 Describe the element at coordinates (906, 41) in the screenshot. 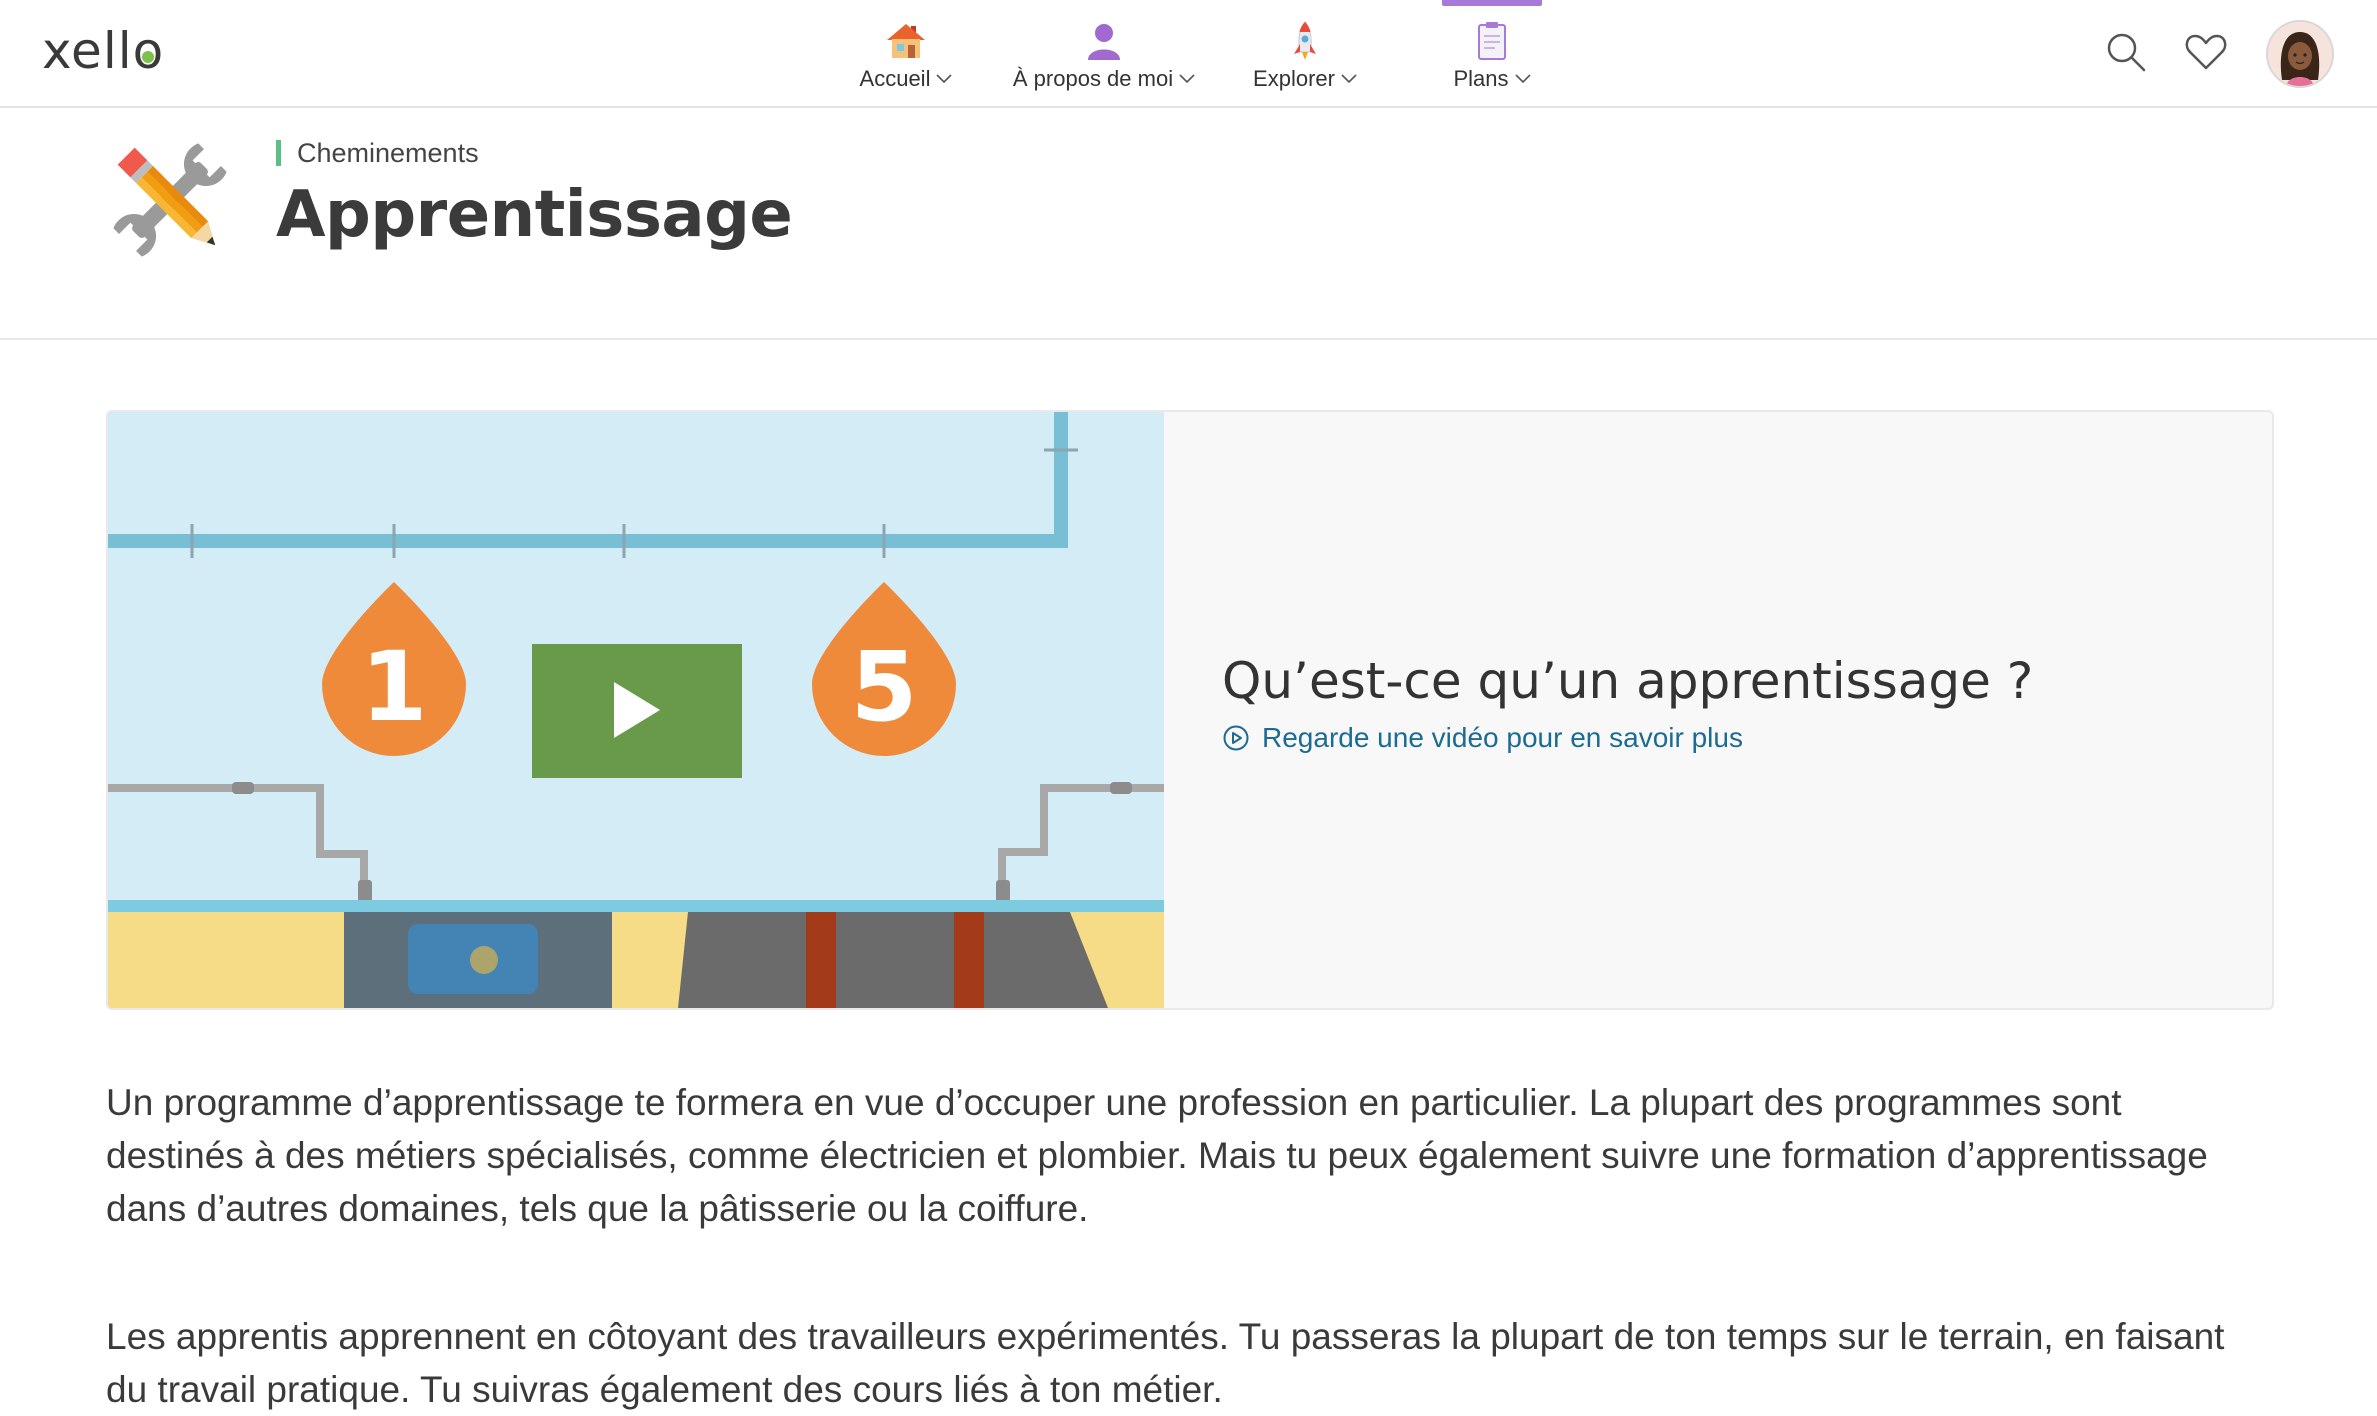

I see `house-icon` at that location.